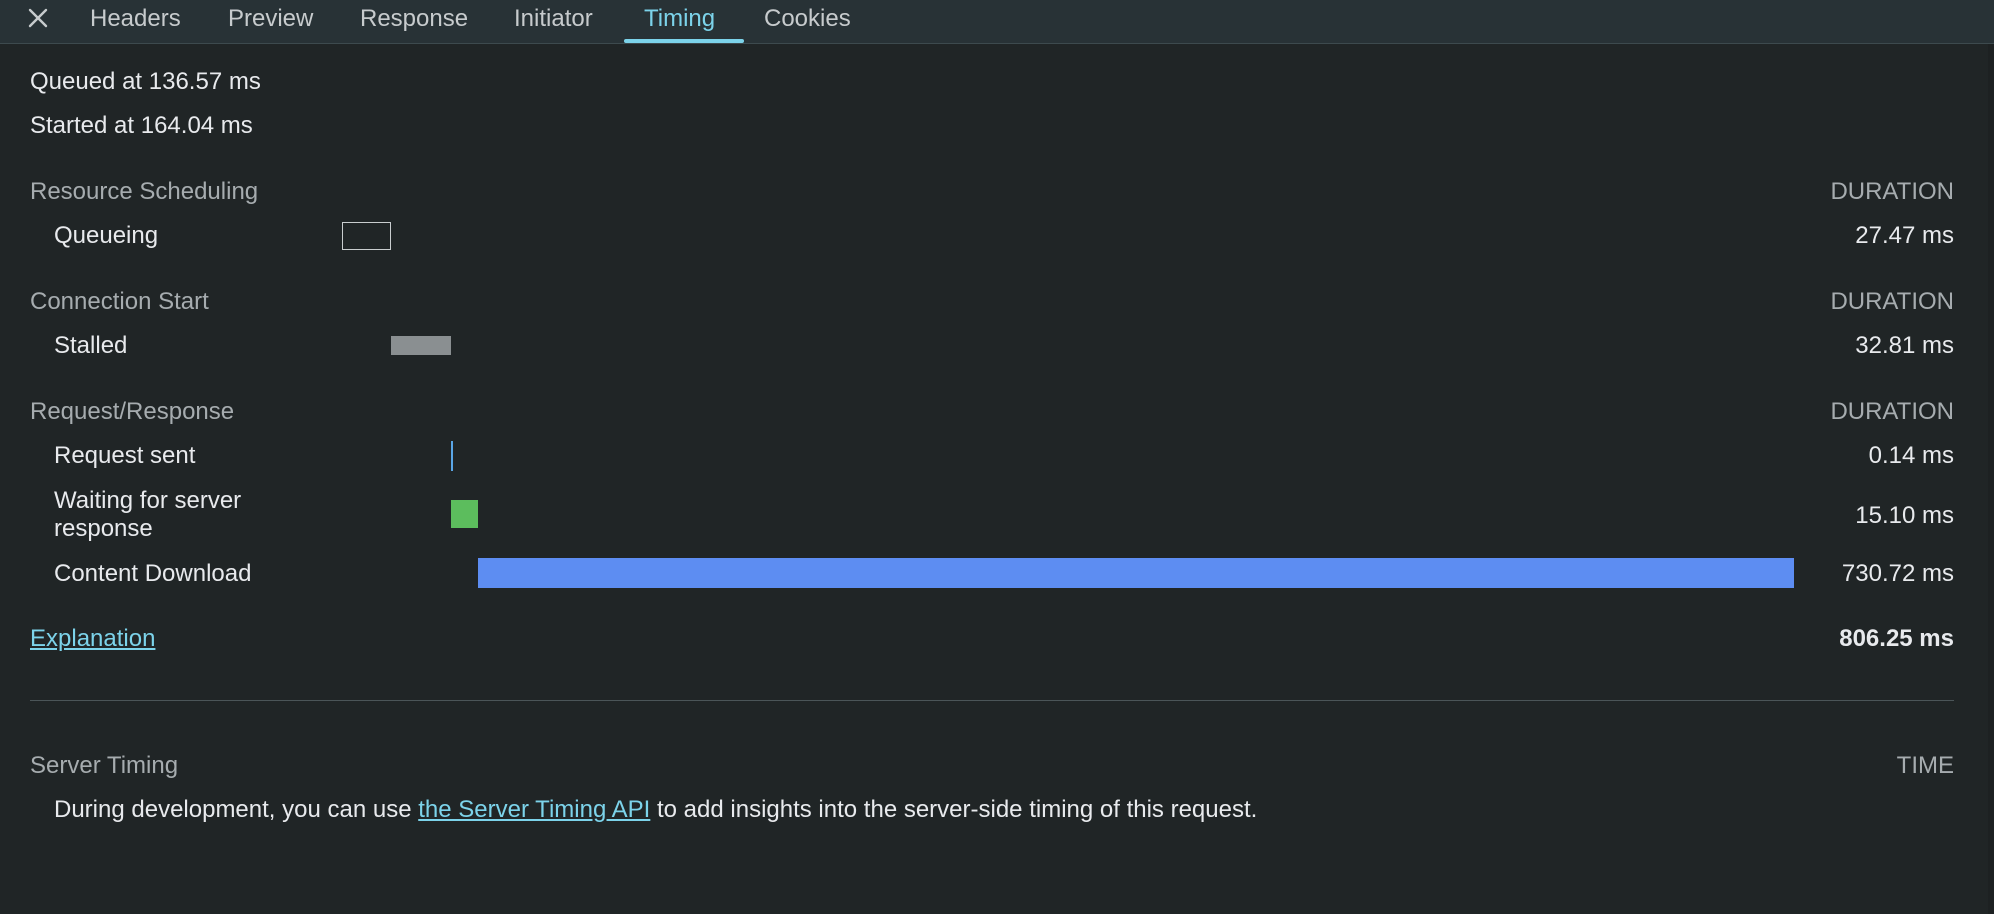 The image size is (1994, 914). What do you see at coordinates (464, 514) in the screenshot?
I see `bar-waiting` at bounding box center [464, 514].